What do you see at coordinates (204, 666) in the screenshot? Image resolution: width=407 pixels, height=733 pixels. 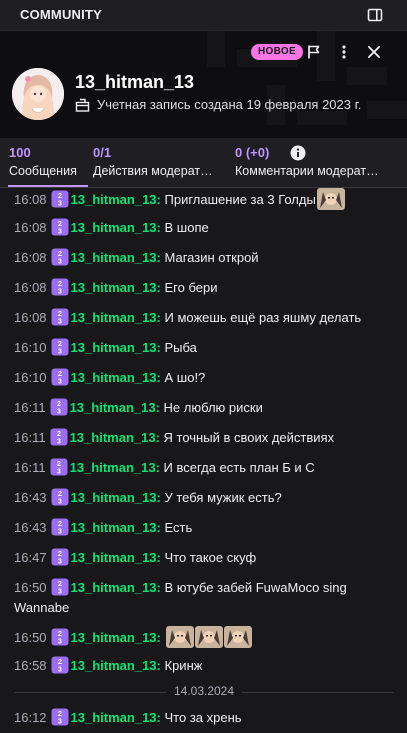 I see `chat-message: 16:58 2 3 13_hitman_13: Кринж` at bounding box center [204, 666].